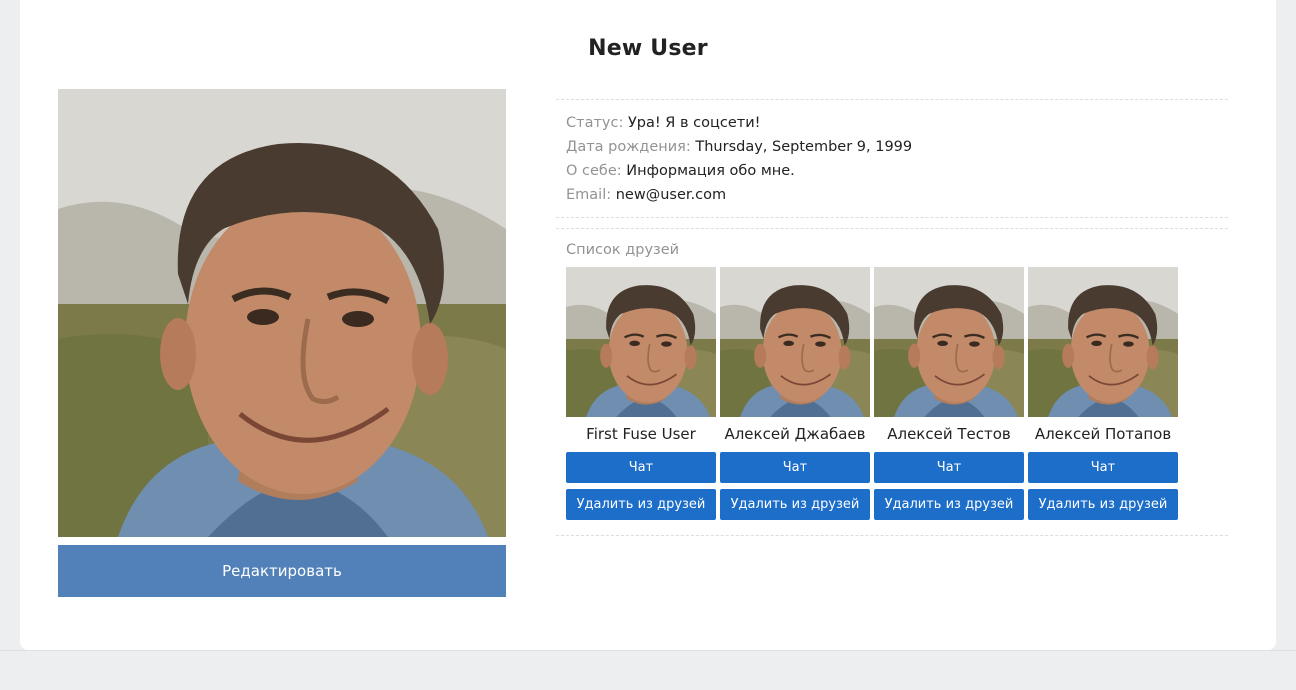  Describe the element at coordinates (282, 571) in the screenshot. I see `edit-profile-button: Редактировать` at that location.